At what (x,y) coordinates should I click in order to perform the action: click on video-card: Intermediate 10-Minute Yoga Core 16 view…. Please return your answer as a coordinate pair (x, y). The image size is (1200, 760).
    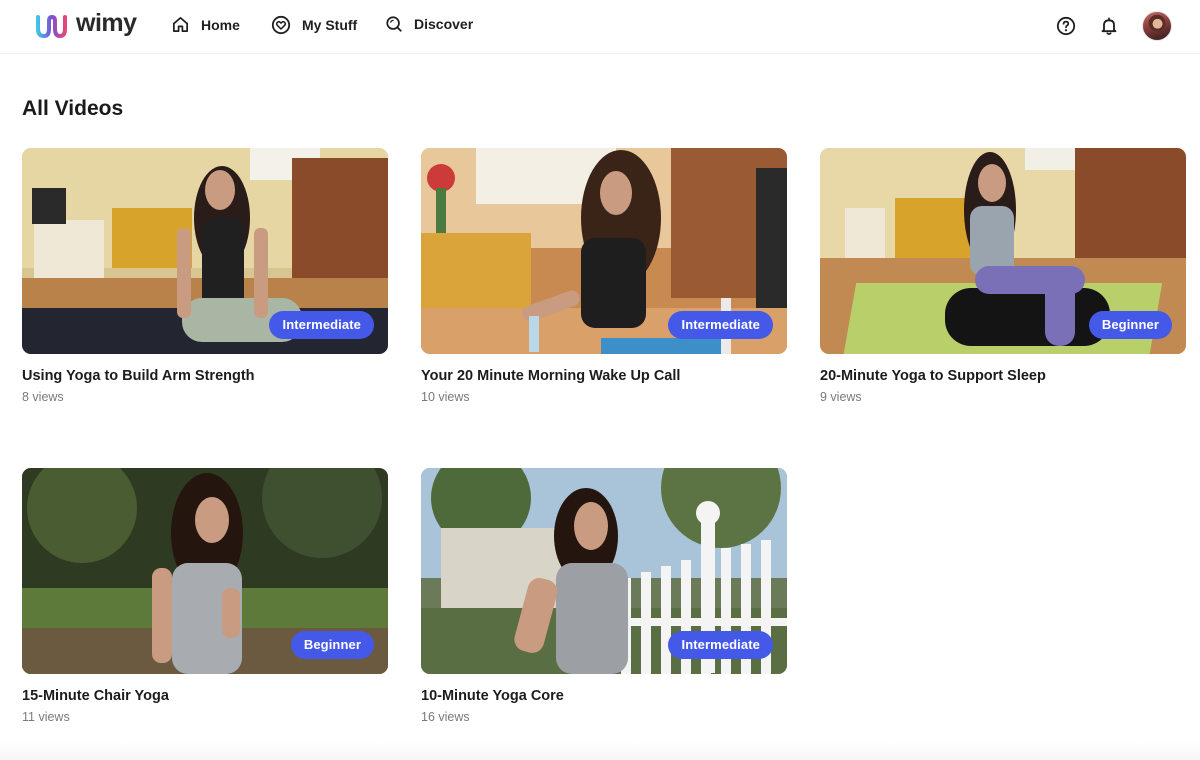
    Looking at the image, I should click on (604, 596).